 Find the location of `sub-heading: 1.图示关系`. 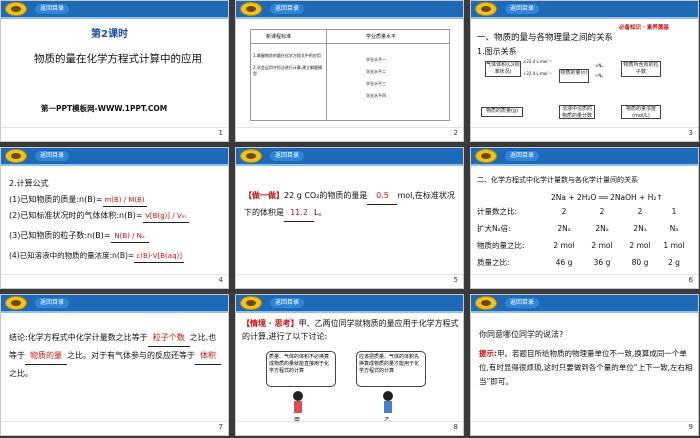

sub-heading: 1.图示关系 is located at coordinates (497, 51).